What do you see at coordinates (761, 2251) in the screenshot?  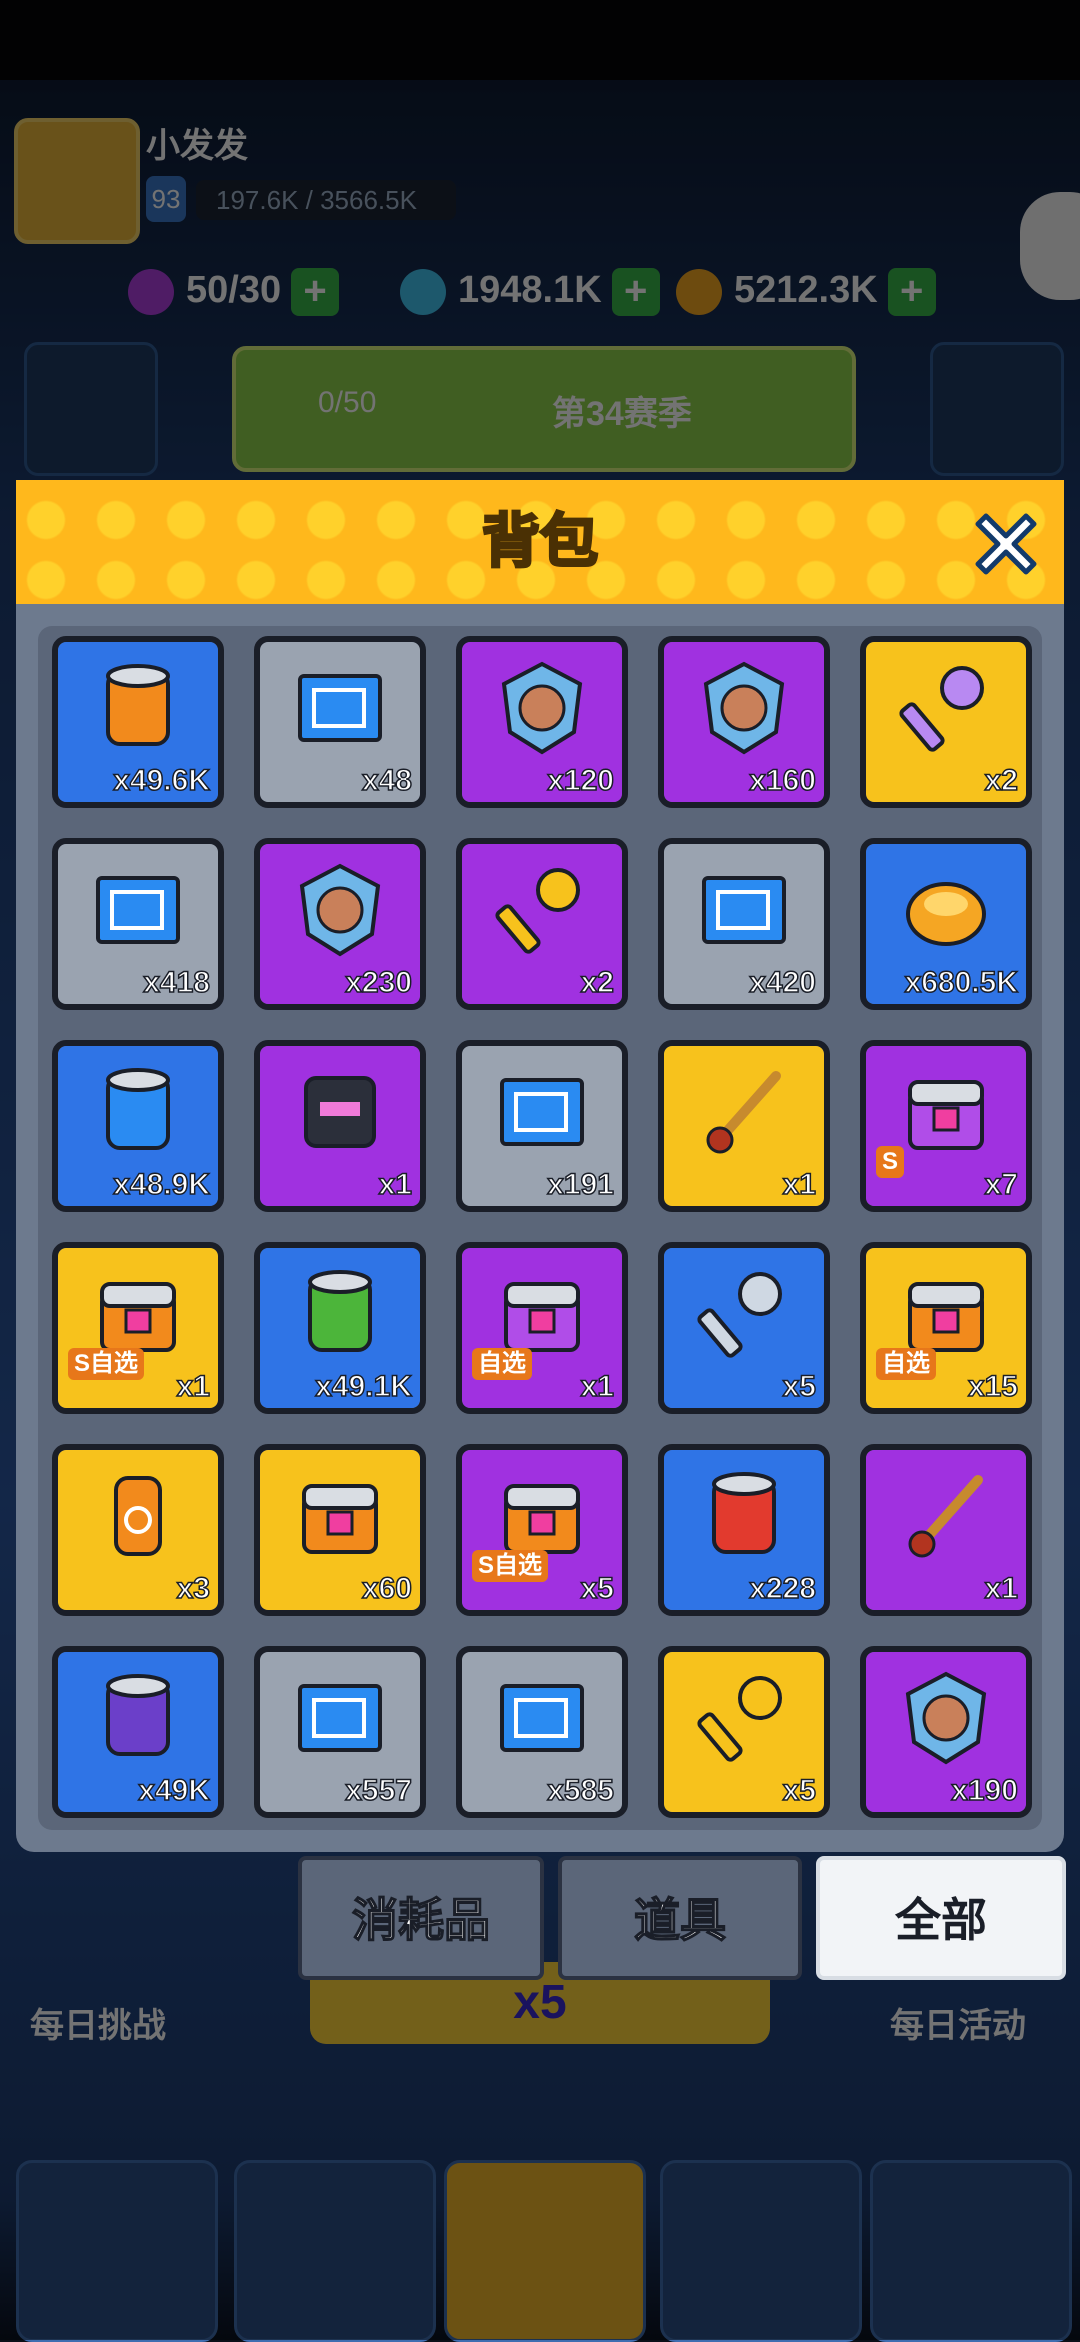 I see `nav-map` at bounding box center [761, 2251].